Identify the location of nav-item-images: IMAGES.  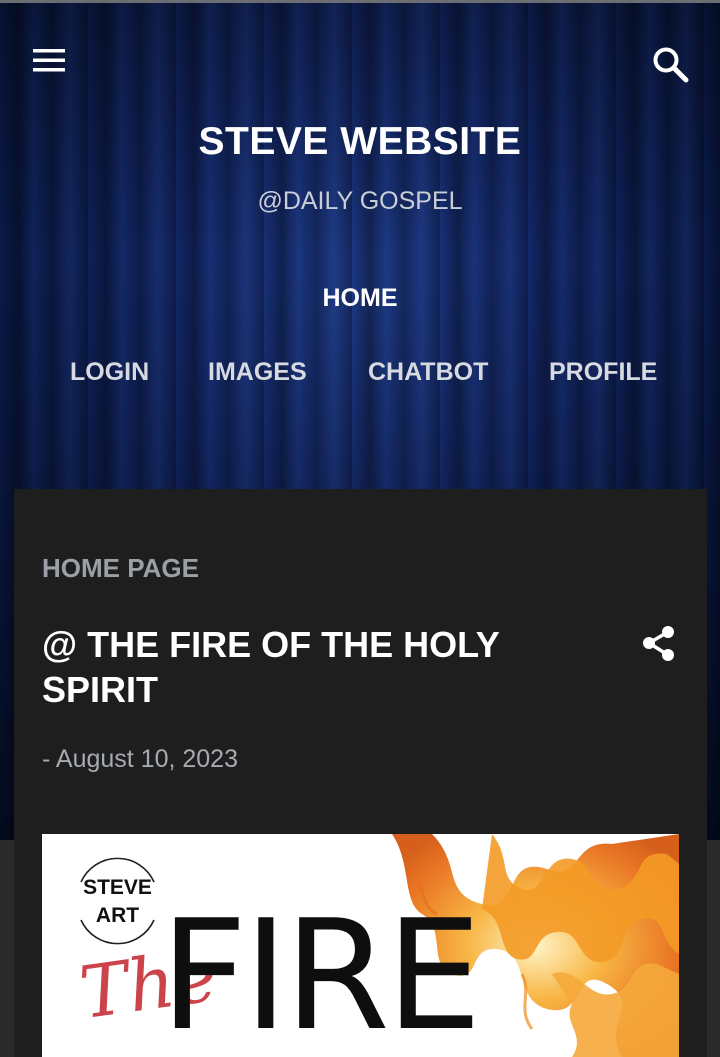
(257, 372).